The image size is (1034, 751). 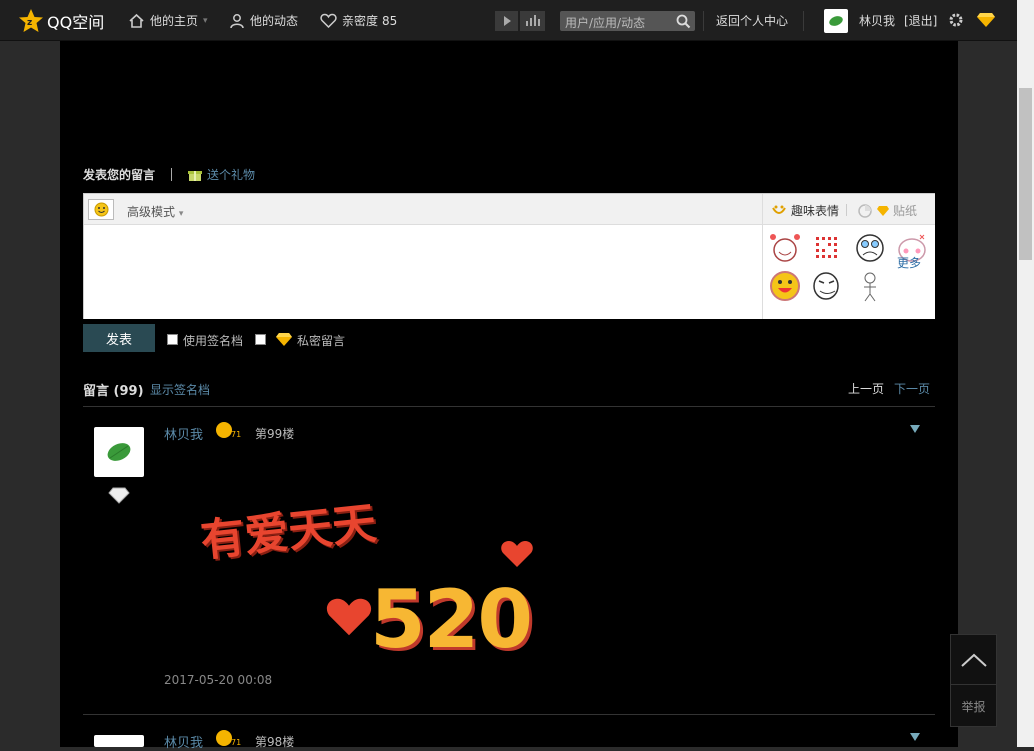 I want to click on back-center-label: 返回个人中心, so click(x=752, y=21).